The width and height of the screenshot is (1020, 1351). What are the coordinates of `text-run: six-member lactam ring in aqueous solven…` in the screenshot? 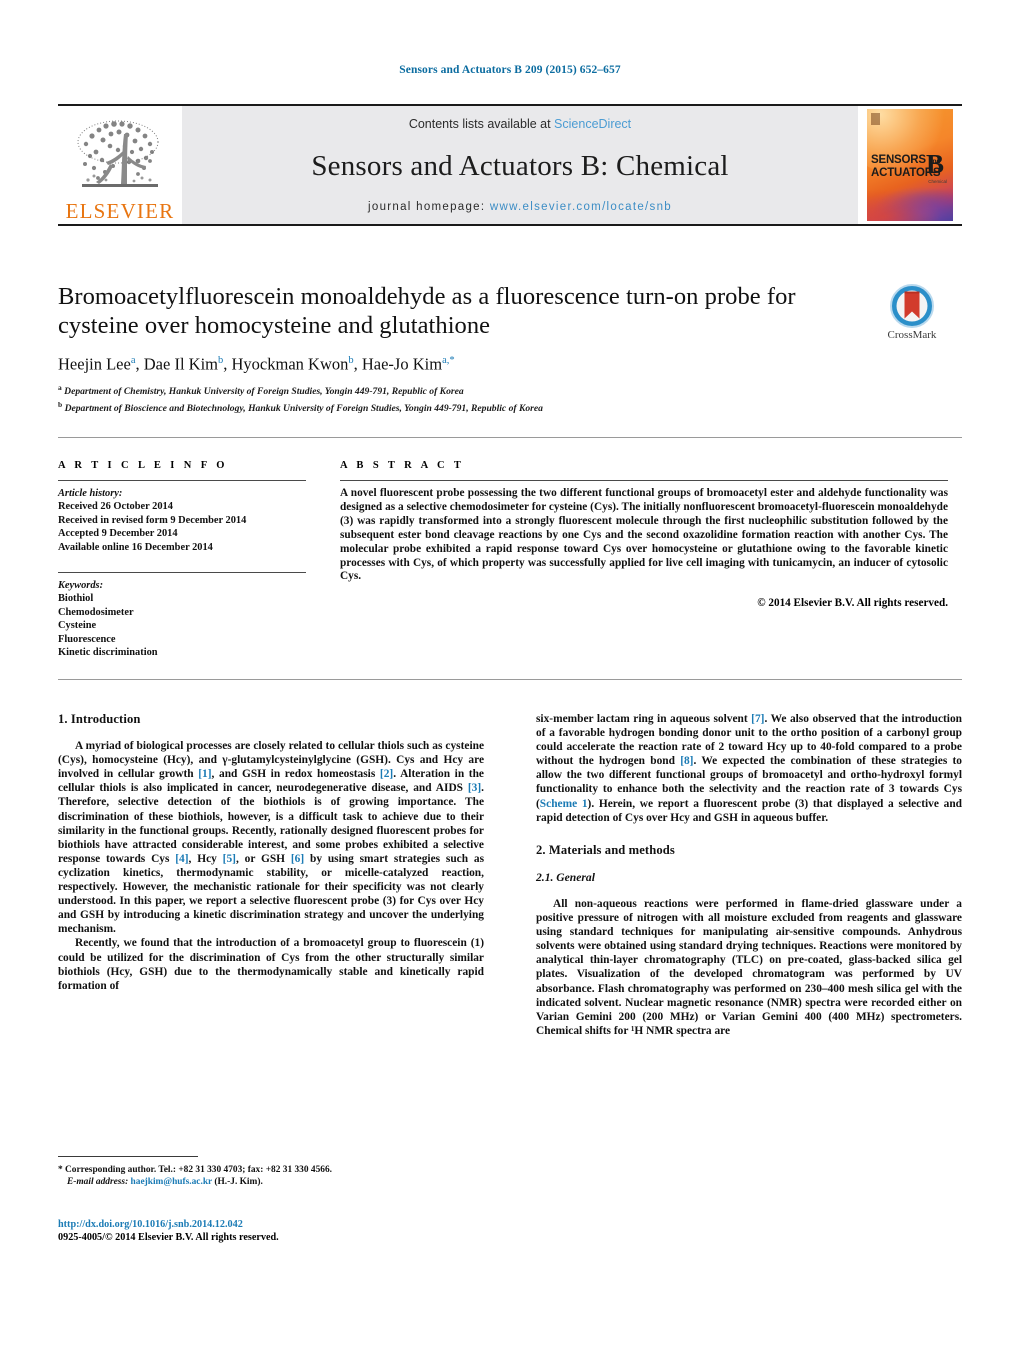 It's located at (644, 719).